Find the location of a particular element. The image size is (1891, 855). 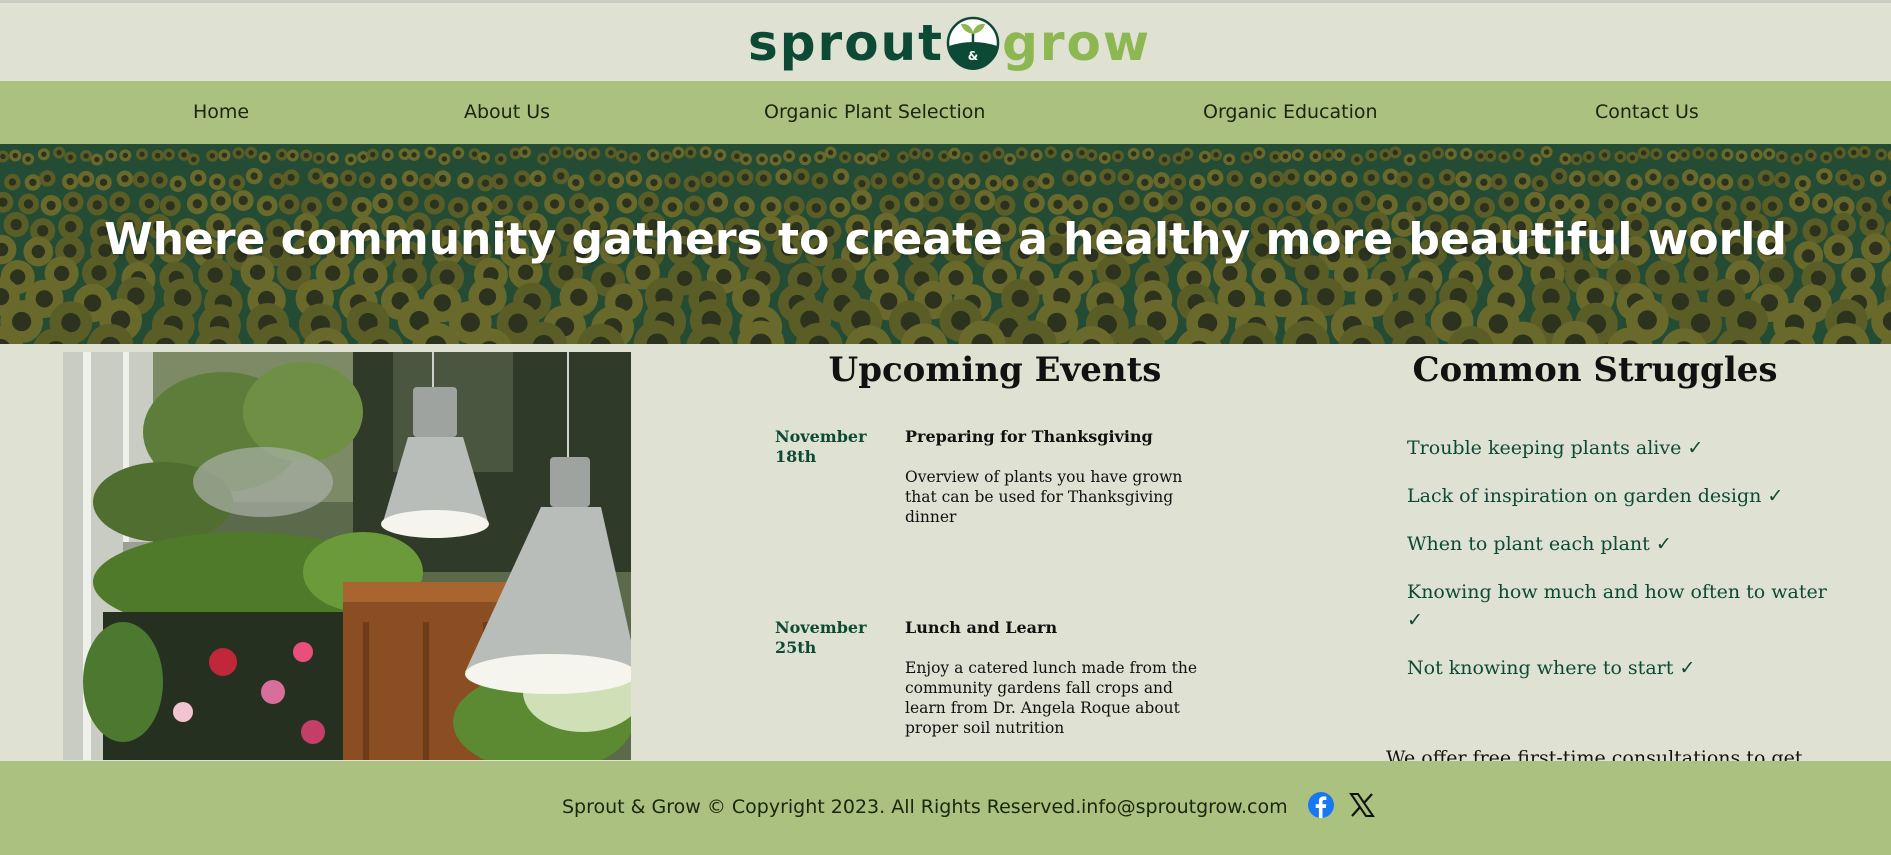

event-name: Lunch and Learn is located at coordinates (981, 627).